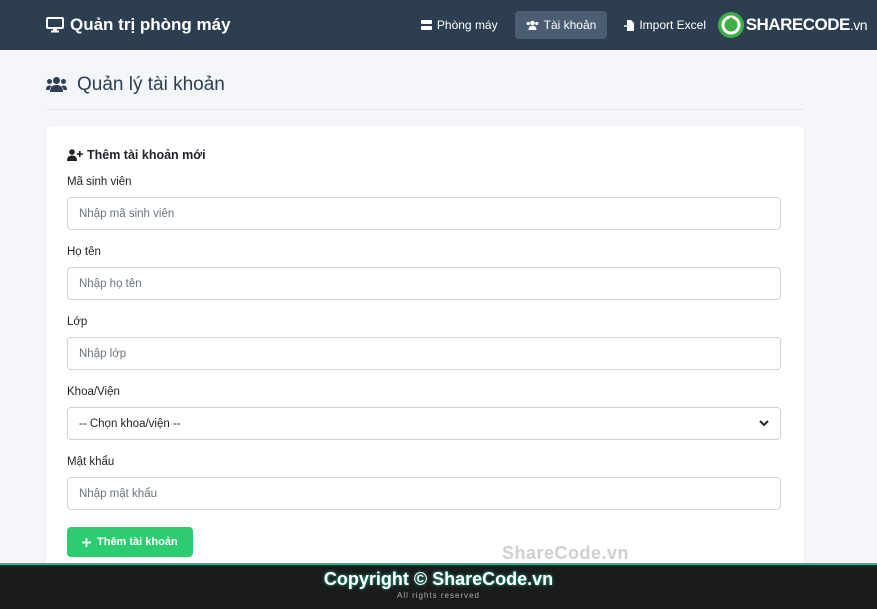 The image size is (877, 609). What do you see at coordinates (151, 84) in the screenshot?
I see `page-title: Quản lý tài khoản` at bounding box center [151, 84].